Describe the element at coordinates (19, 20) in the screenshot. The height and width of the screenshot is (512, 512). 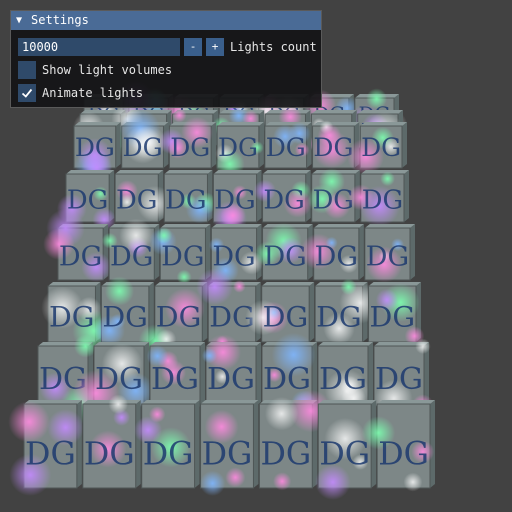
I see `collapse-arrow-icon: ▼` at that location.